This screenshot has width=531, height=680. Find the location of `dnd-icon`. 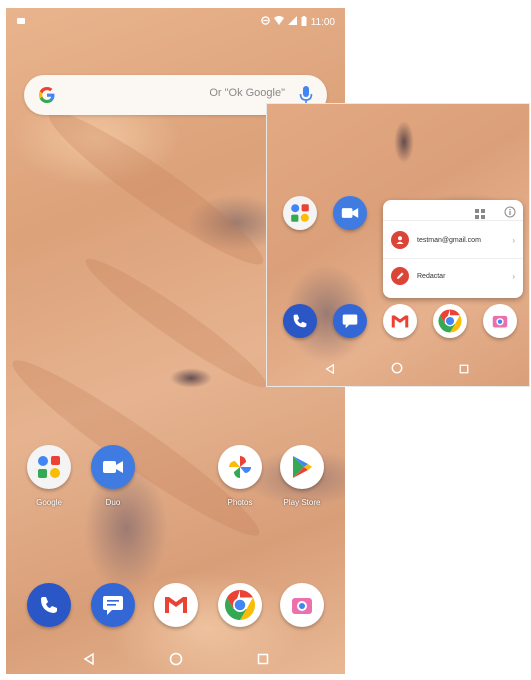

dnd-icon is located at coordinates (265, 22).